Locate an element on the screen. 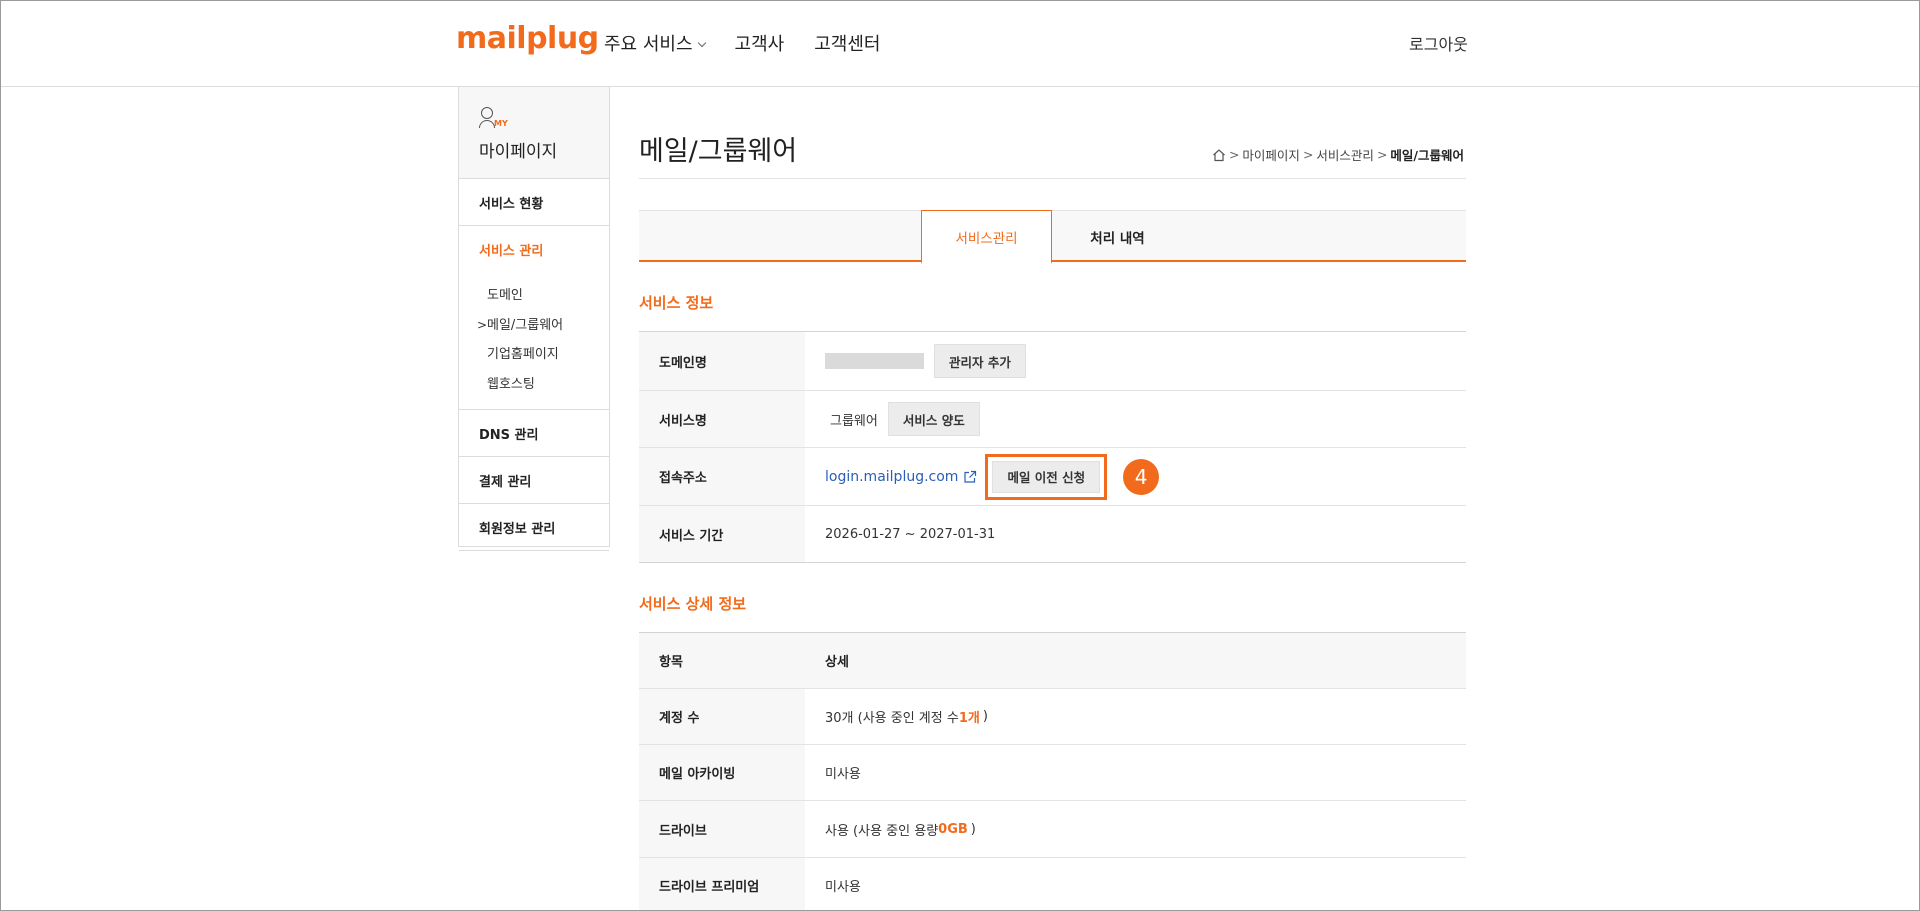 This screenshot has width=1920, height=911. accounts-close: ) is located at coordinates (985, 716).